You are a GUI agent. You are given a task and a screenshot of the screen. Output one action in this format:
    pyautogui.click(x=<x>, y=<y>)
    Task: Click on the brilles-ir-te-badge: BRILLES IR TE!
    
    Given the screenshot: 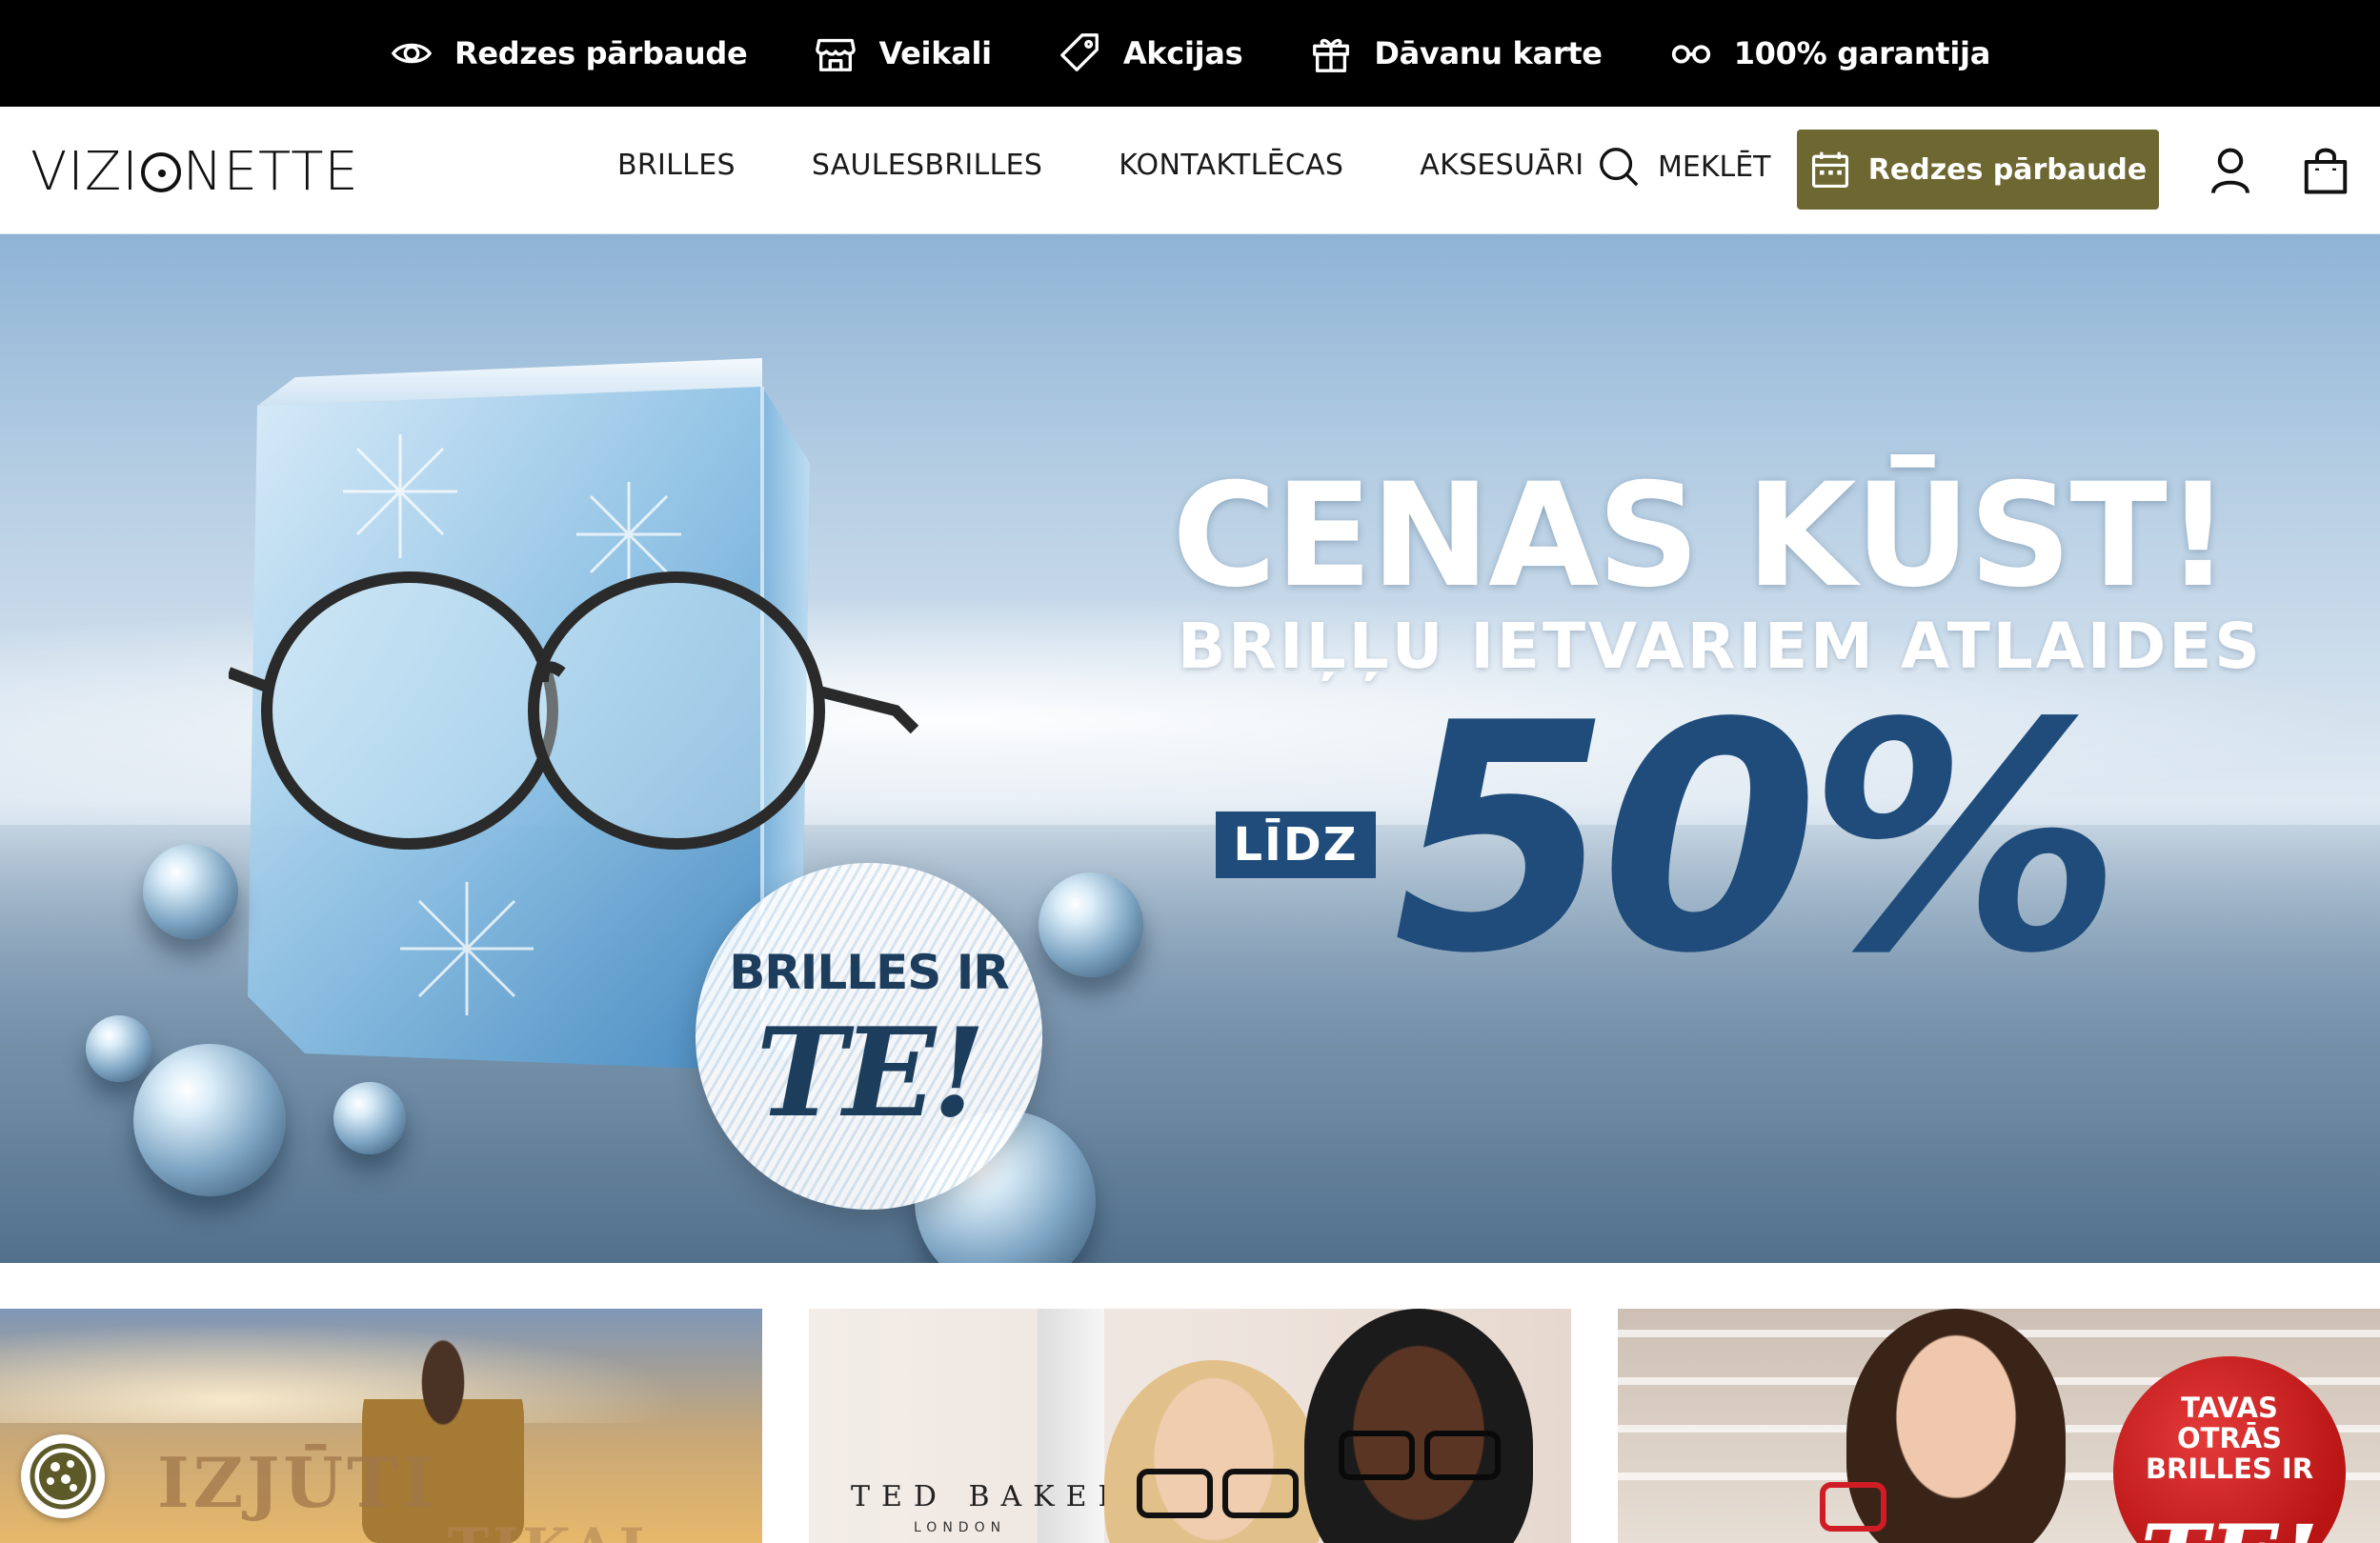 What is the action you would take?
    pyautogui.click(x=869, y=1036)
    